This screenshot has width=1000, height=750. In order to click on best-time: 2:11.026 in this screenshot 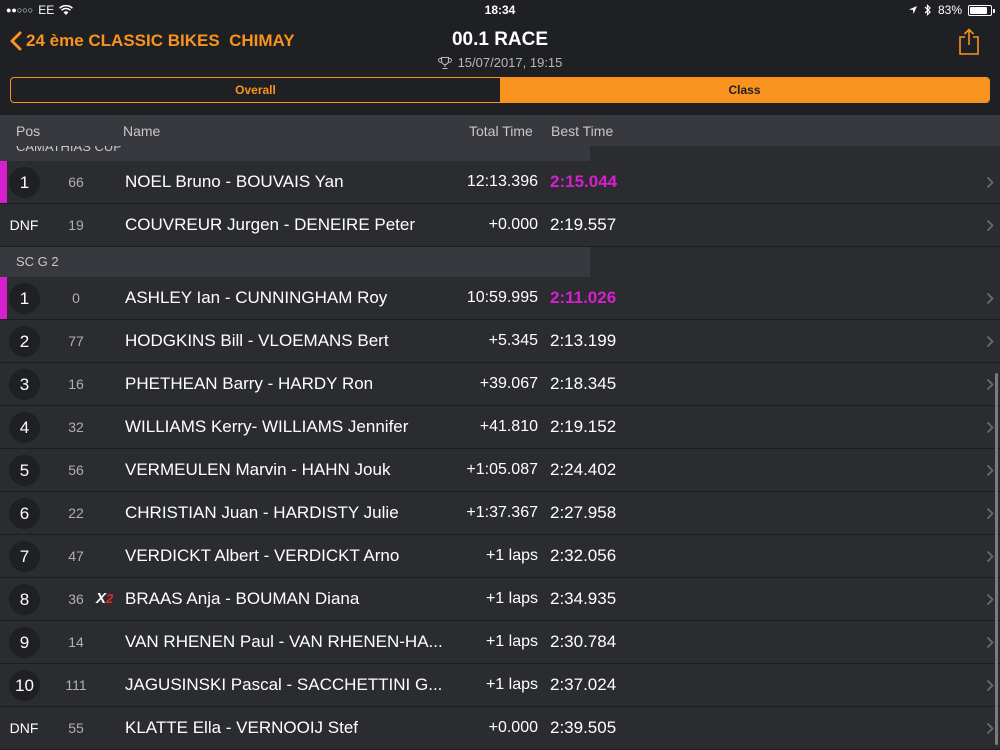, I will do `click(583, 297)`.